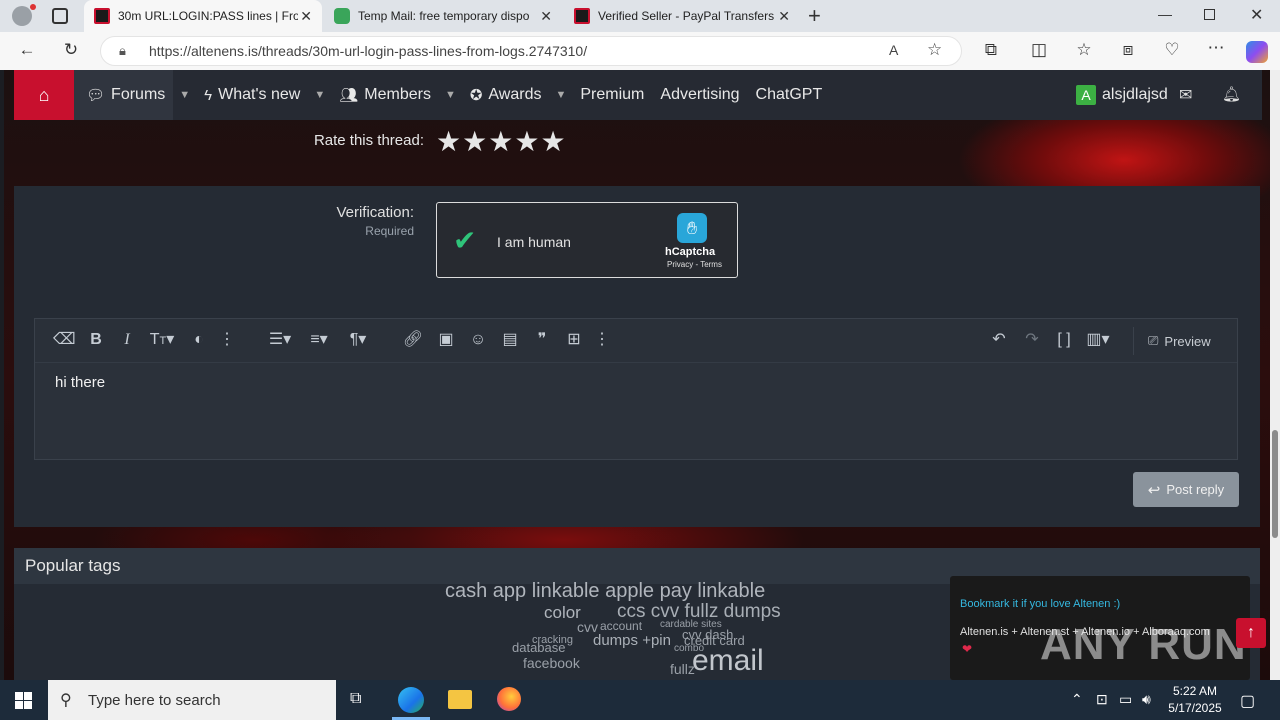 The width and height of the screenshot is (1280, 720). I want to click on tag-link: account, so click(621, 626).